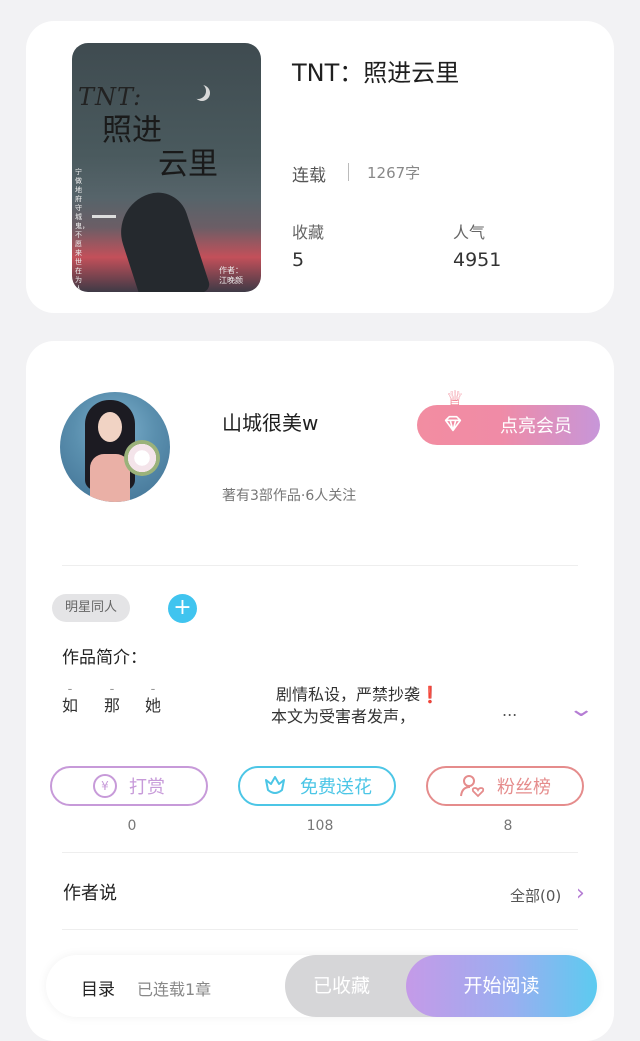 Image resolution: width=640 pixels, height=1041 pixels. Describe the element at coordinates (536, 426) in the screenshot. I see `vip-button-label: 点亮会员` at that location.